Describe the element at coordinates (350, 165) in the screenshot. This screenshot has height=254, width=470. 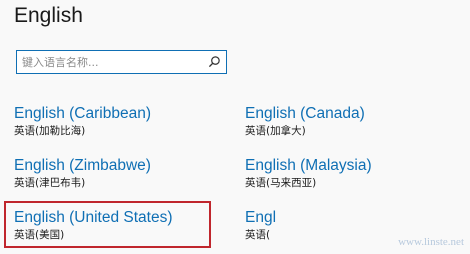
I see `language-name: English (Malaysia)` at that location.